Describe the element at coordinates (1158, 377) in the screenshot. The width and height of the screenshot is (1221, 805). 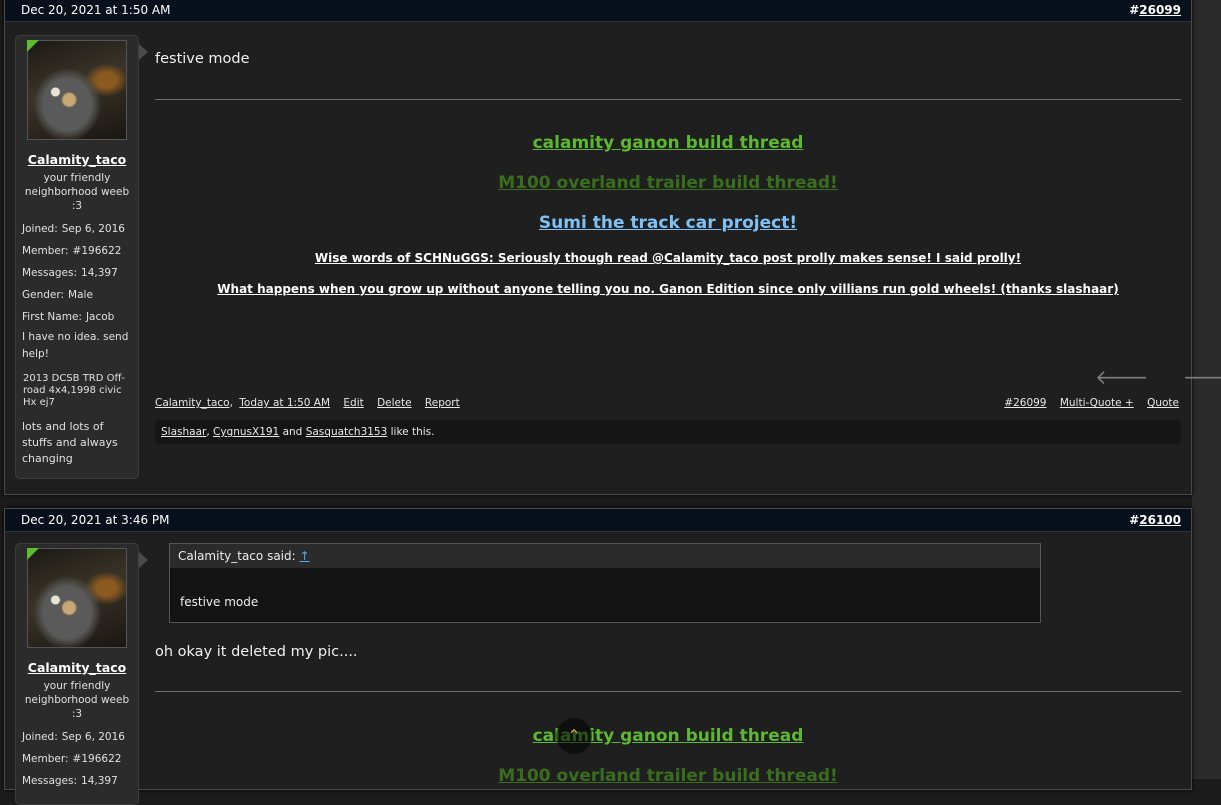
I see `post-nav: 🡐 🡒` at that location.